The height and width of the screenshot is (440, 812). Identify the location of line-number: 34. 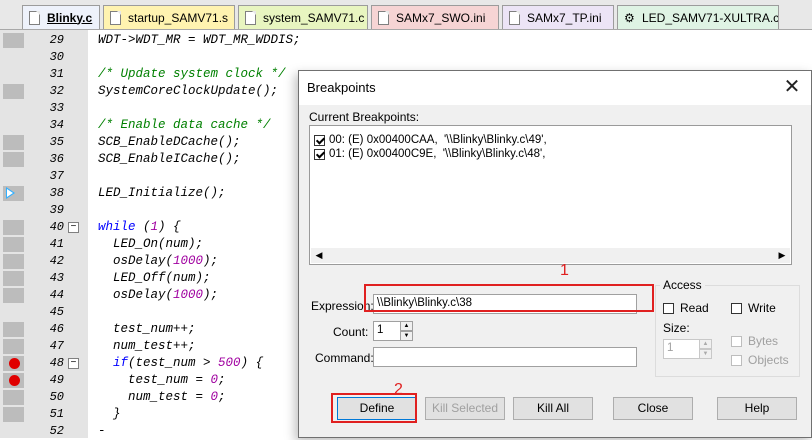
(56, 125).